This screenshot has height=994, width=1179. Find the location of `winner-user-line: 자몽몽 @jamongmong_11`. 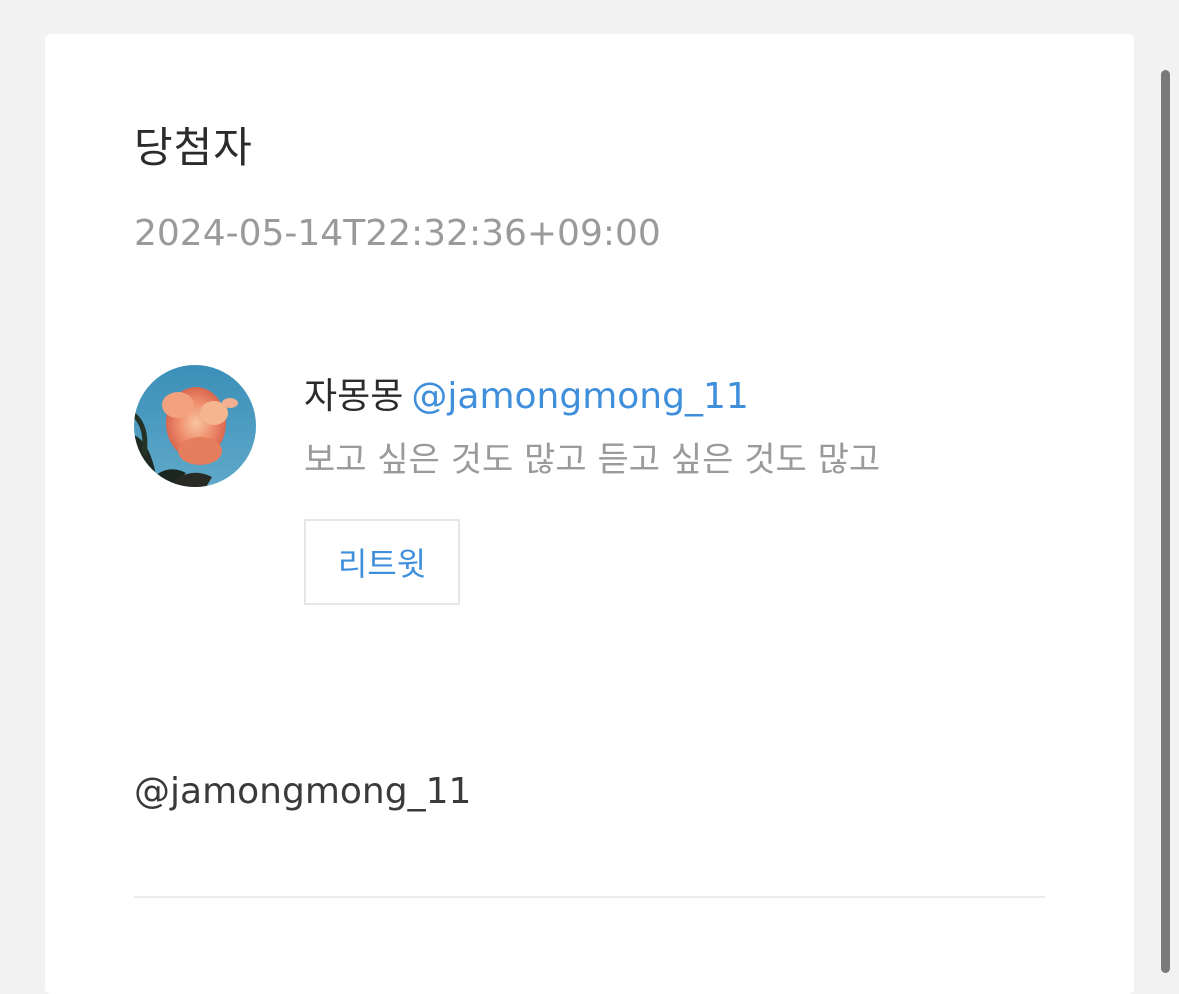

winner-user-line: 자몽몽 @jamongmong_11 is located at coordinates (526, 397).